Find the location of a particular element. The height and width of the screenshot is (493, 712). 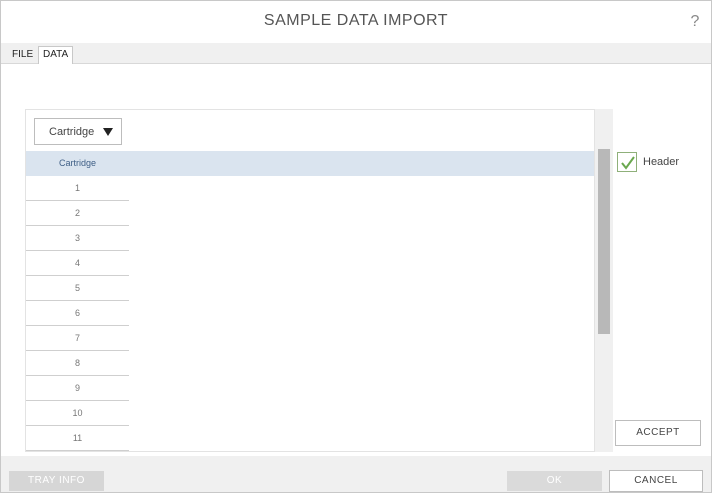

grid-rows: 1 2 3 4 5 6 7 8 9 10 11 is located at coordinates (77, 313).